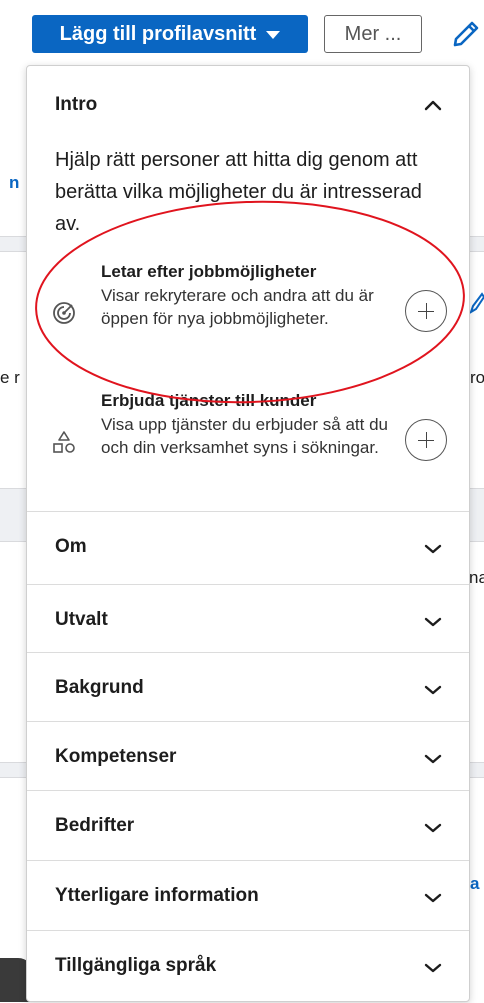 Image resolution: width=484 pixels, height=1003 pixels. Describe the element at coordinates (209, 271) in the screenshot. I see `option-title: Letar efter jobbmöjligheter` at that location.